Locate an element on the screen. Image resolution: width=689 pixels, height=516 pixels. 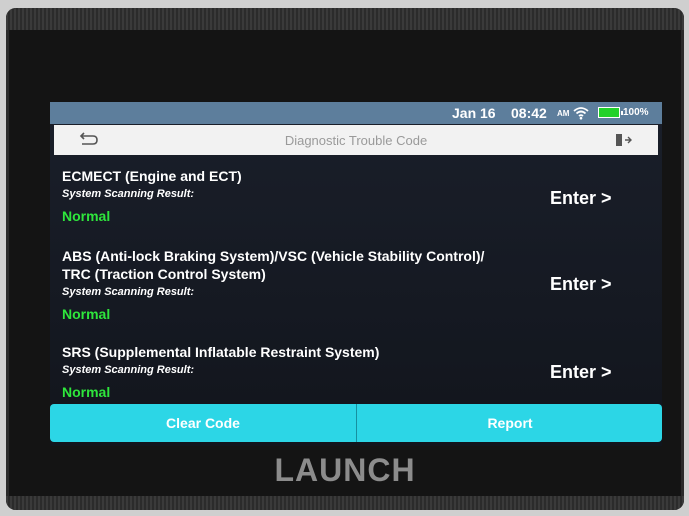
status-bar: Jan 16 08:42 AM 100% is located at coordinates (356, 113).